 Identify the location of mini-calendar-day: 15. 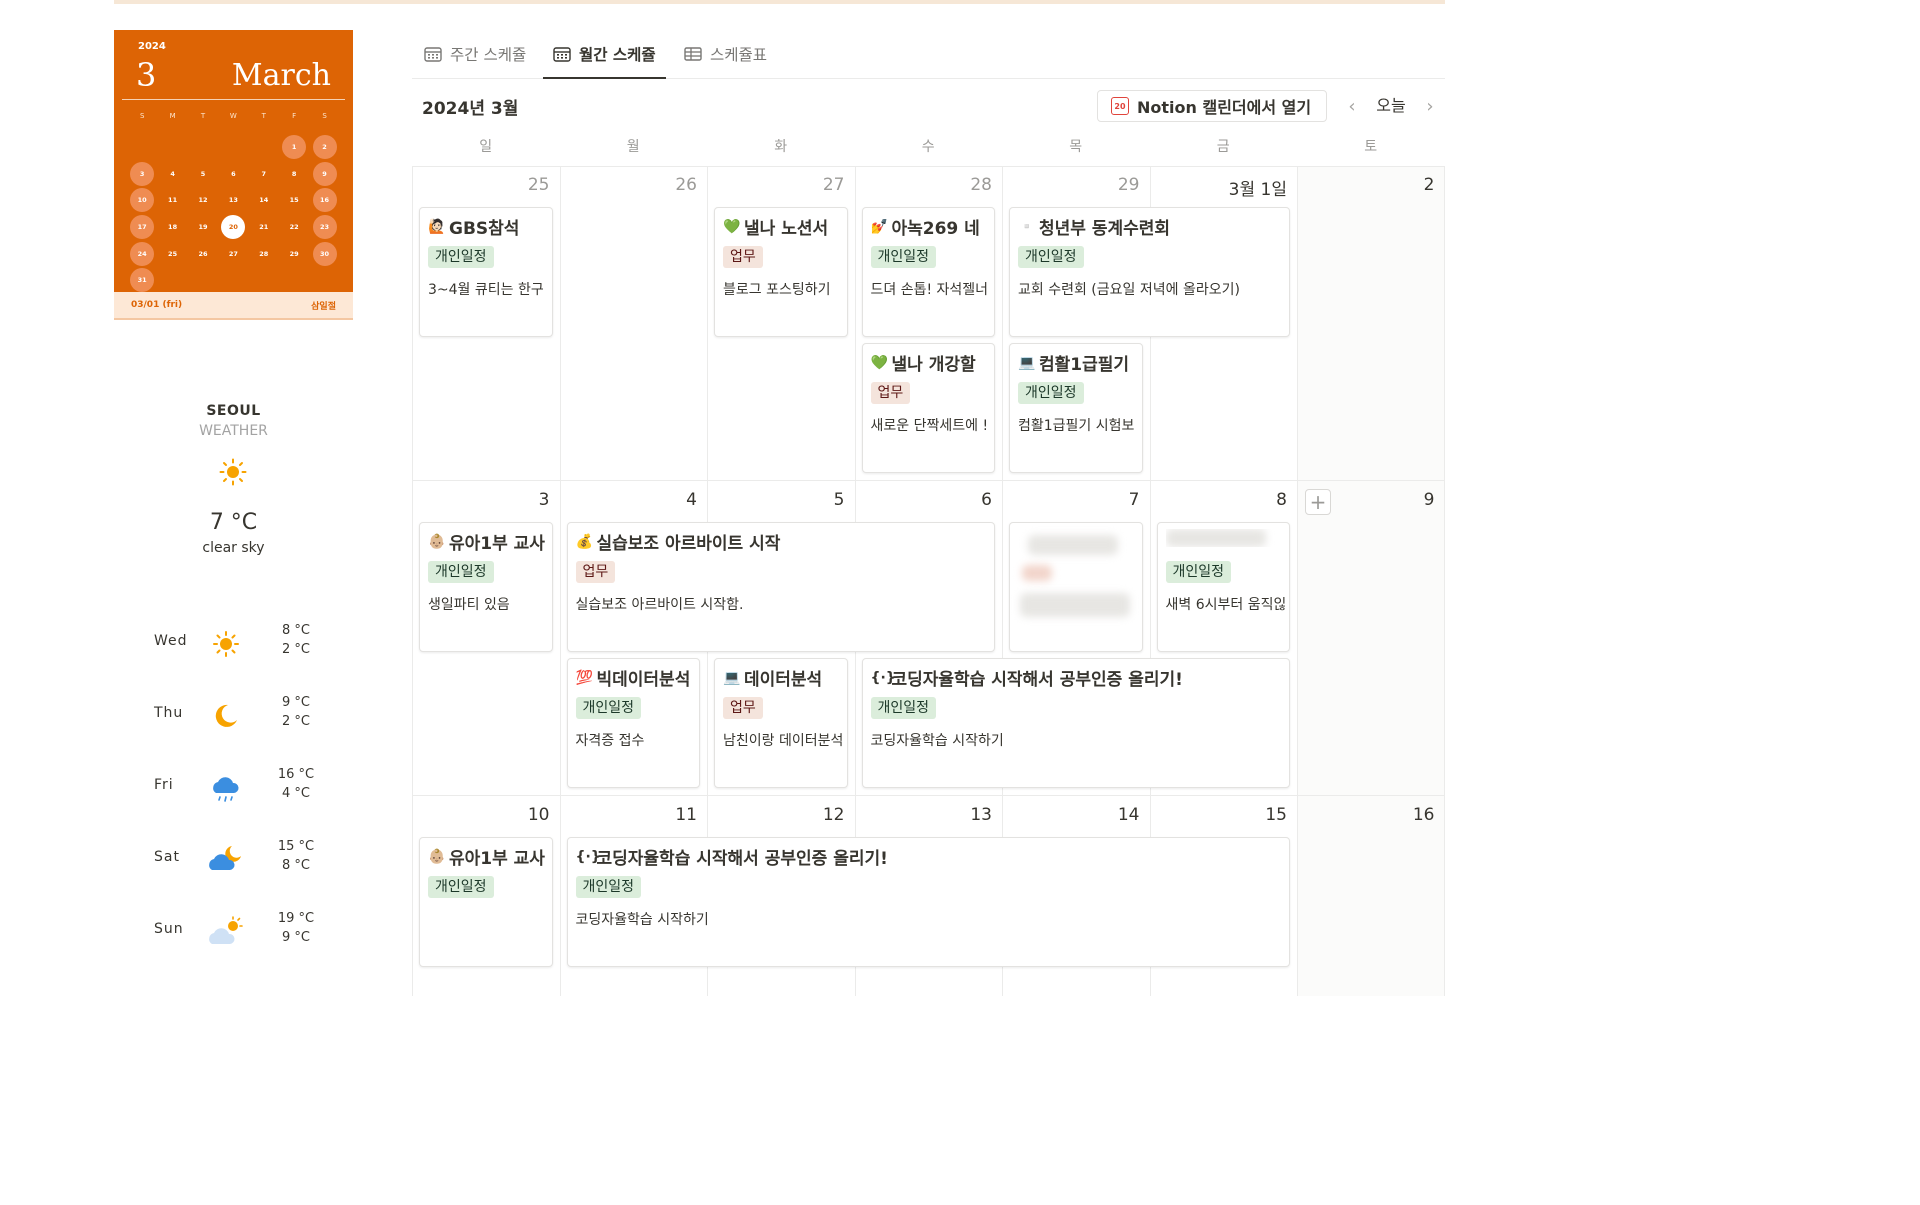
(294, 200).